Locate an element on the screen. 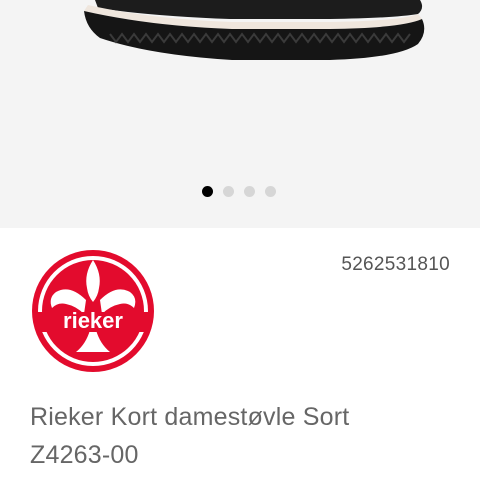  carousel-indicator is located at coordinates (240, 193).